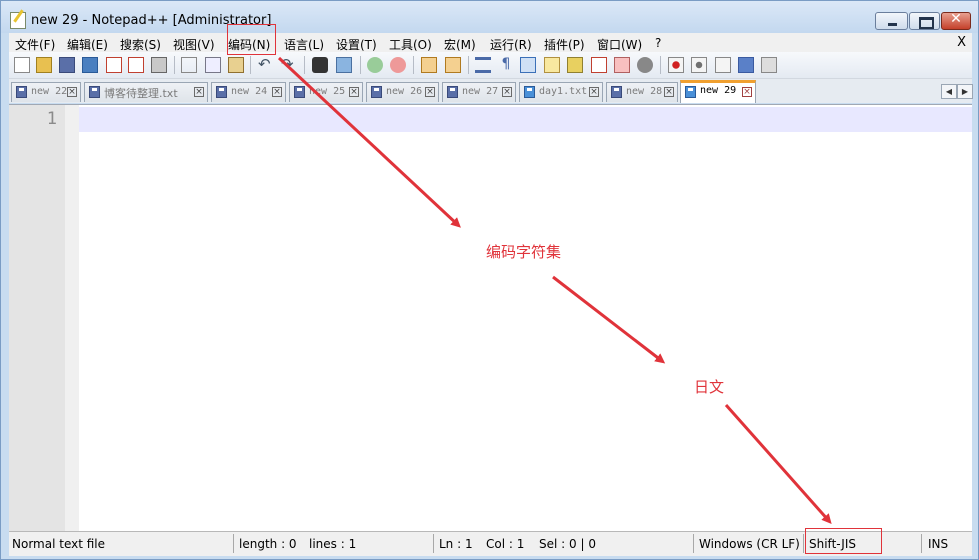  What do you see at coordinates (778, 464) in the screenshot?
I see `arrow-to-status-encoding` at bounding box center [778, 464].